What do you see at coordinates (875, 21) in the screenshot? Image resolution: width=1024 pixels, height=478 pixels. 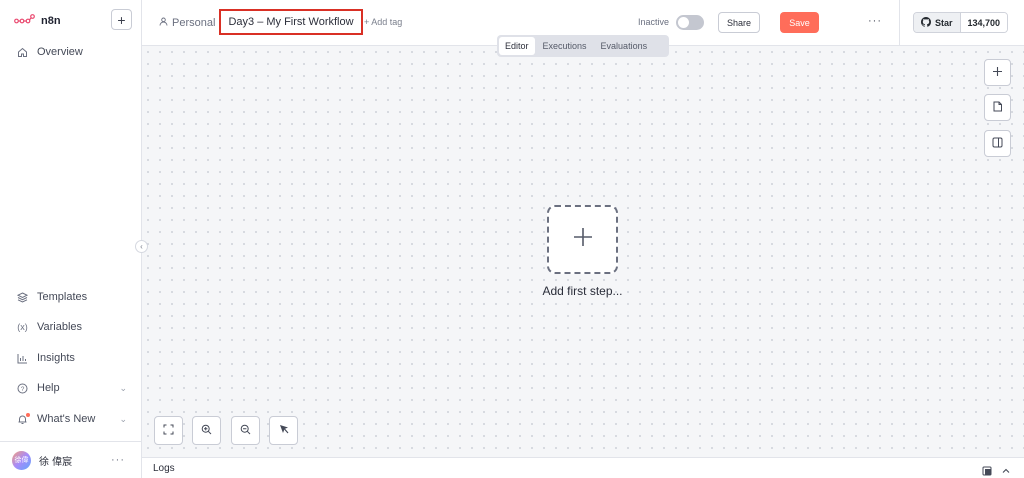 I see `more-actions-icon: ···` at bounding box center [875, 21].